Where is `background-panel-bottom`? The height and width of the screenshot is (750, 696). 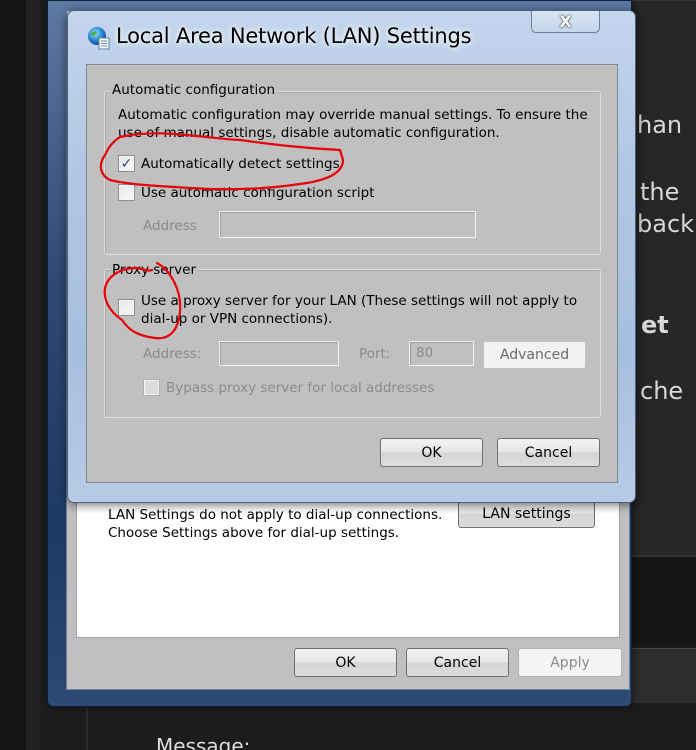 background-panel-bottom is located at coordinates (663, 675).